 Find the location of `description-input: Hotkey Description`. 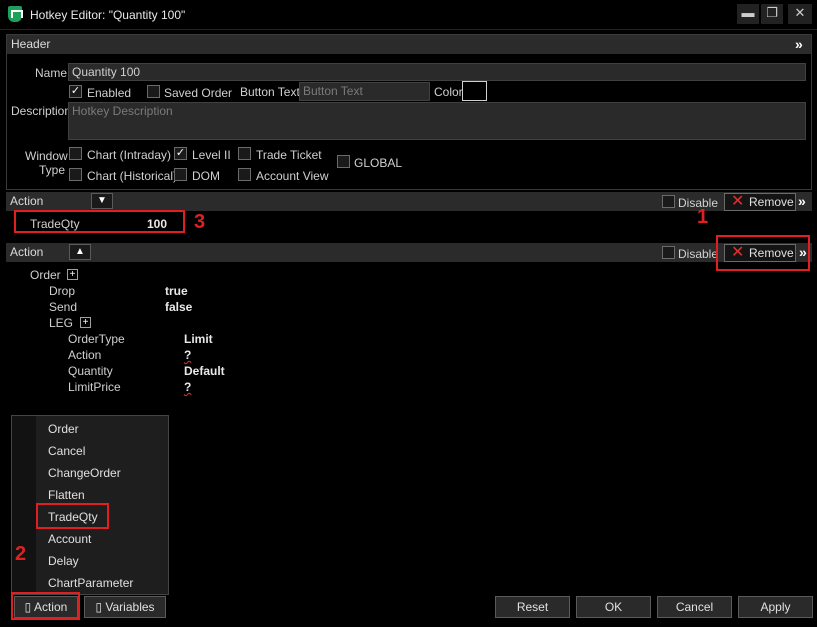

description-input: Hotkey Description is located at coordinates (437, 121).